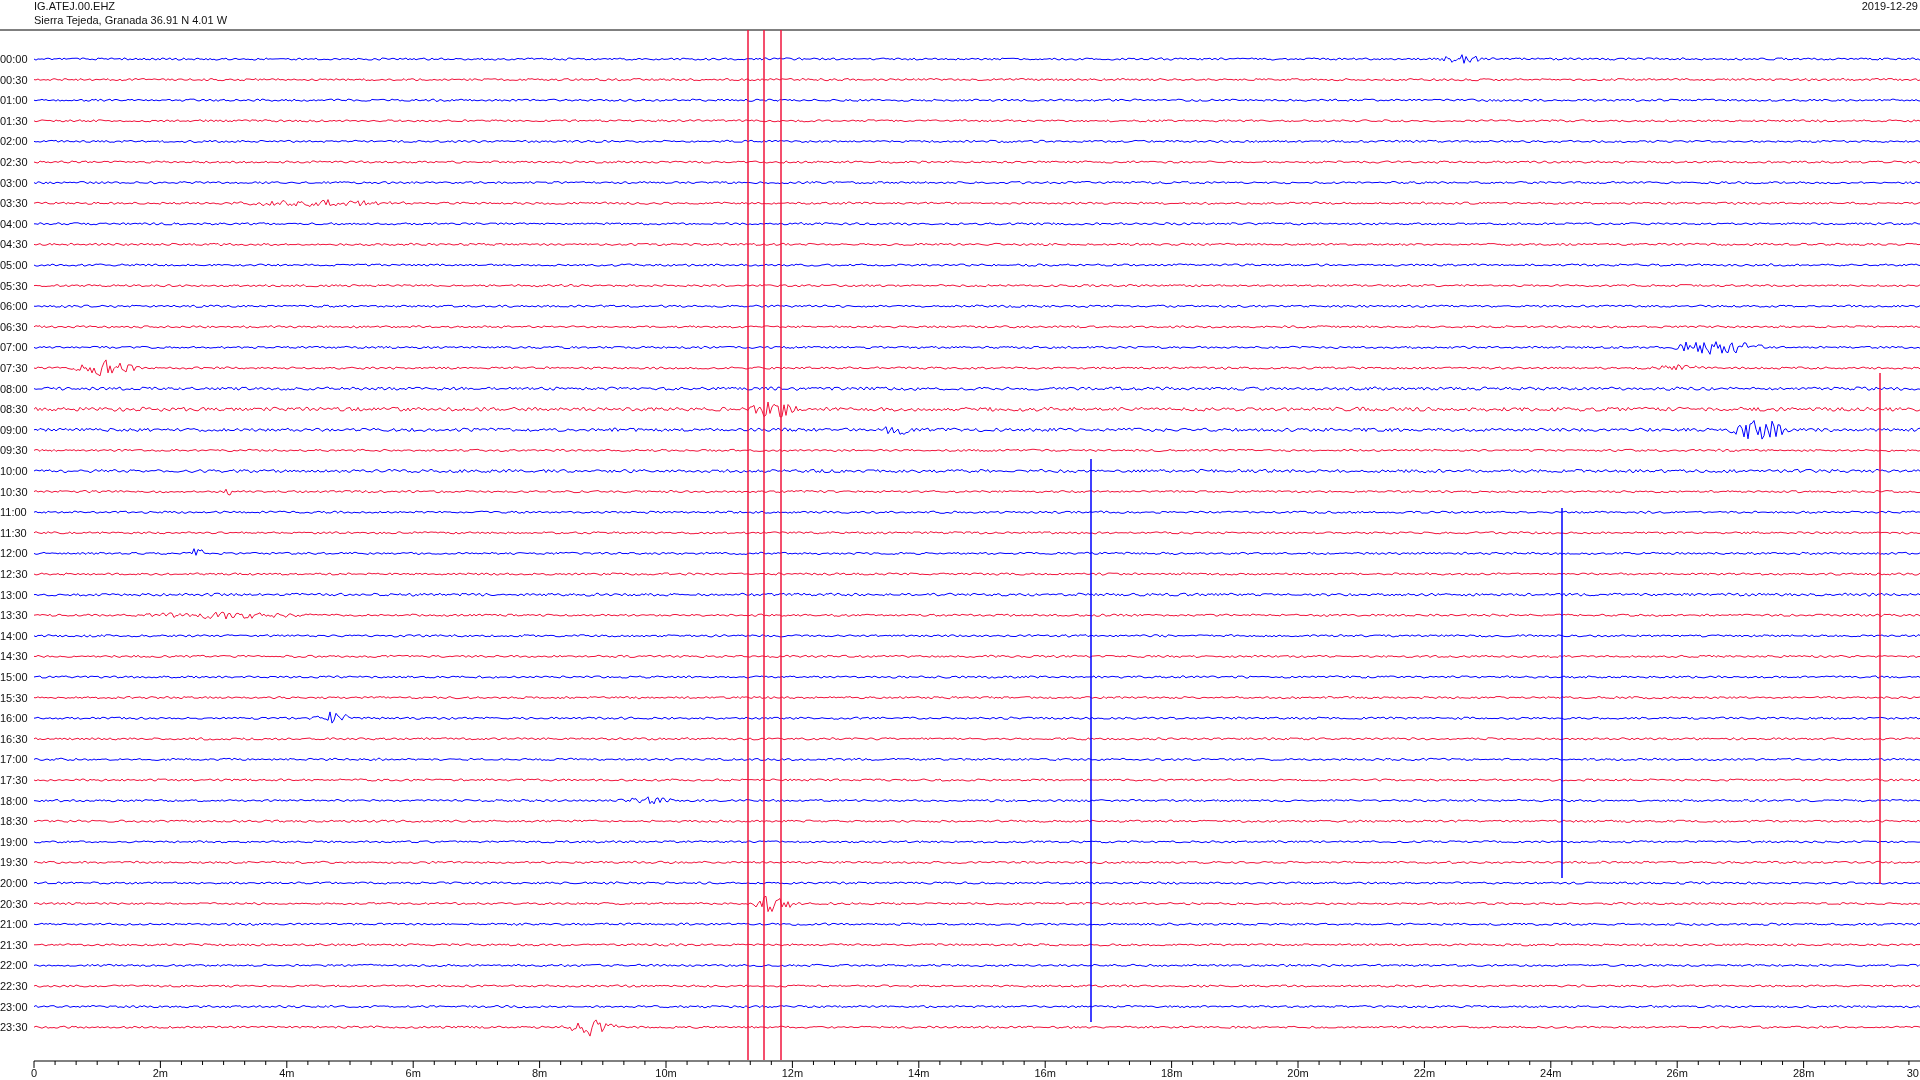 The image size is (1920, 1080). Describe the element at coordinates (14, 285) in the screenshot. I see `time-label: 05:30` at that location.